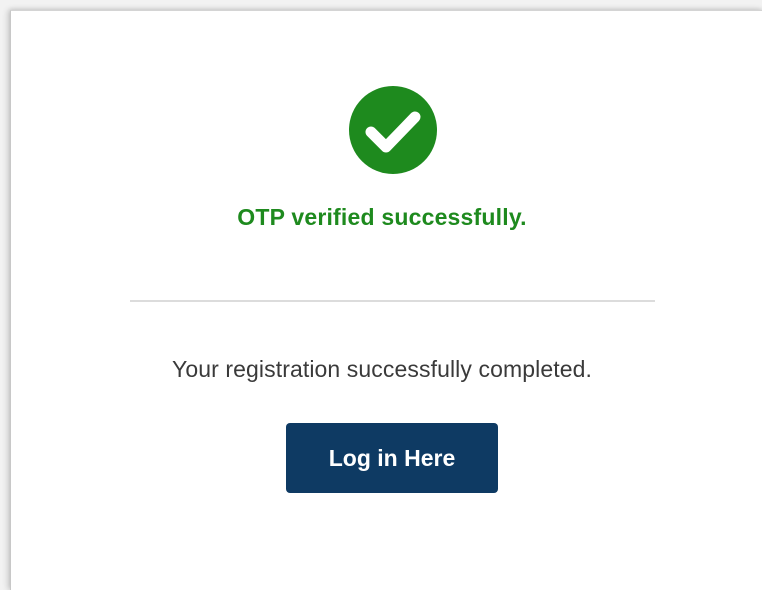  What do you see at coordinates (392, 301) in the screenshot?
I see `divider` at bounding box center [392, 301].